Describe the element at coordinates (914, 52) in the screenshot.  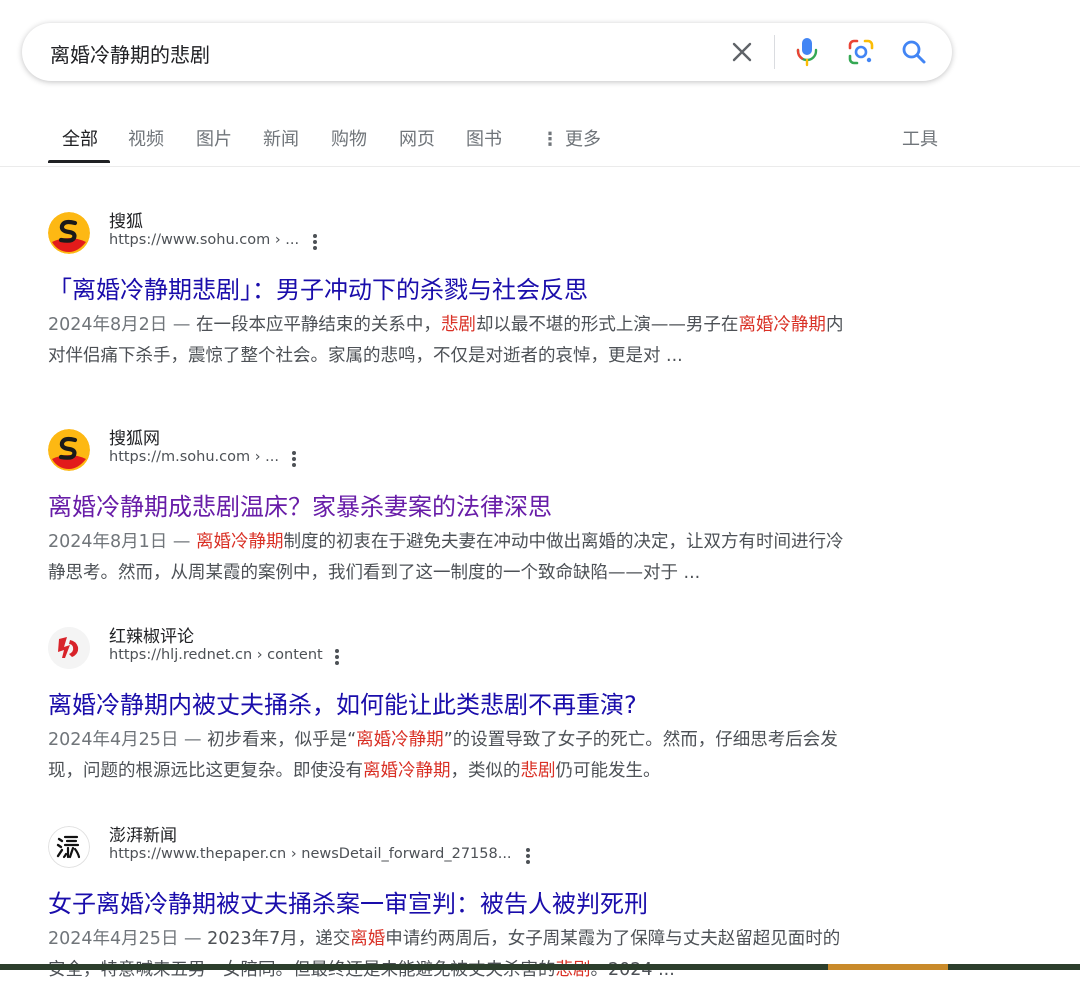
I see `search-icon` at that location.